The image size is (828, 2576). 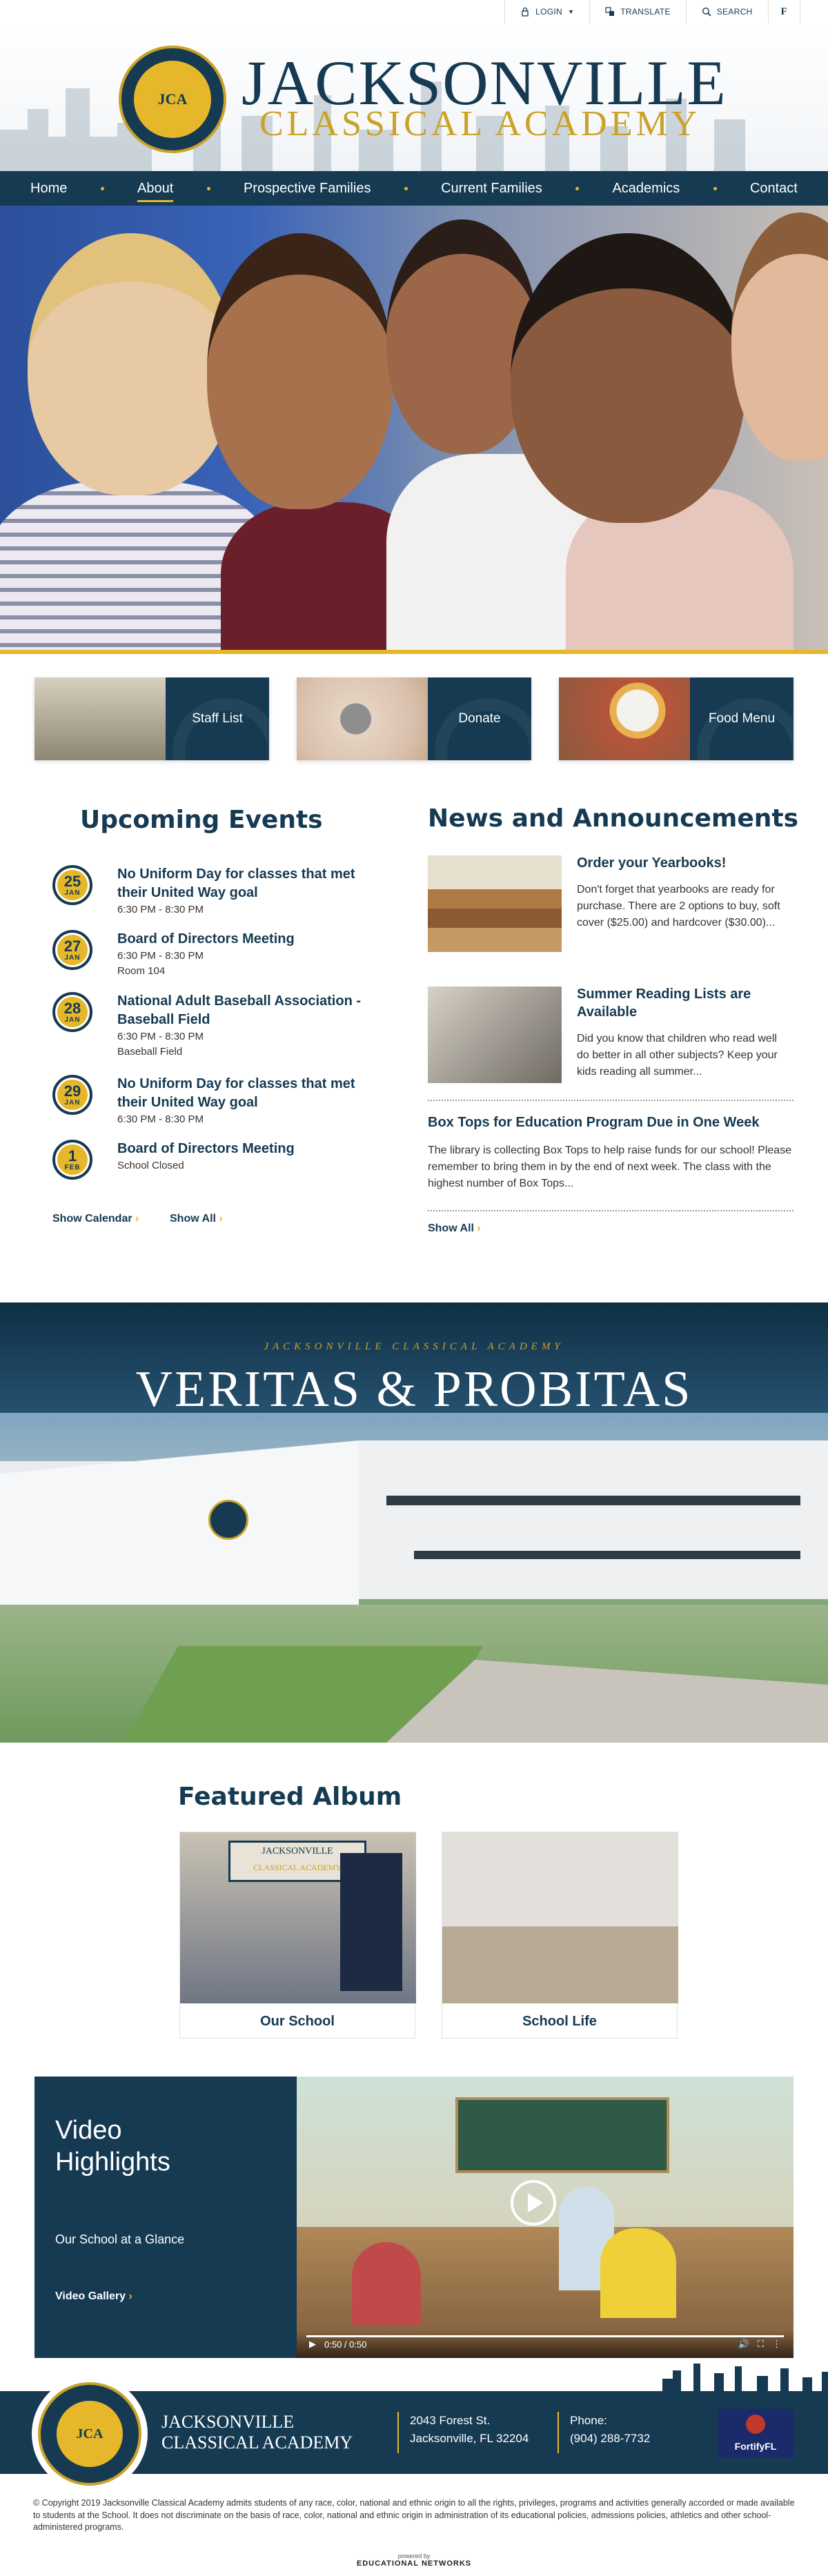 I want to click on event-date-badge: 27 JAN, so click(x=72, y=950).